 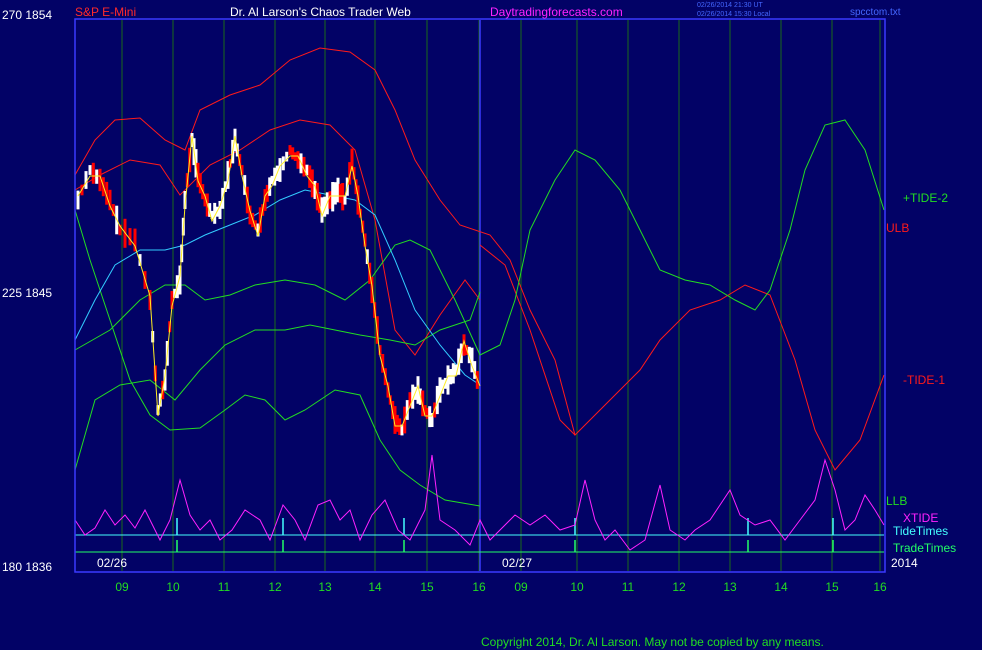 I want to click on date-label-1: 02/26, so click(x=112, y=563).